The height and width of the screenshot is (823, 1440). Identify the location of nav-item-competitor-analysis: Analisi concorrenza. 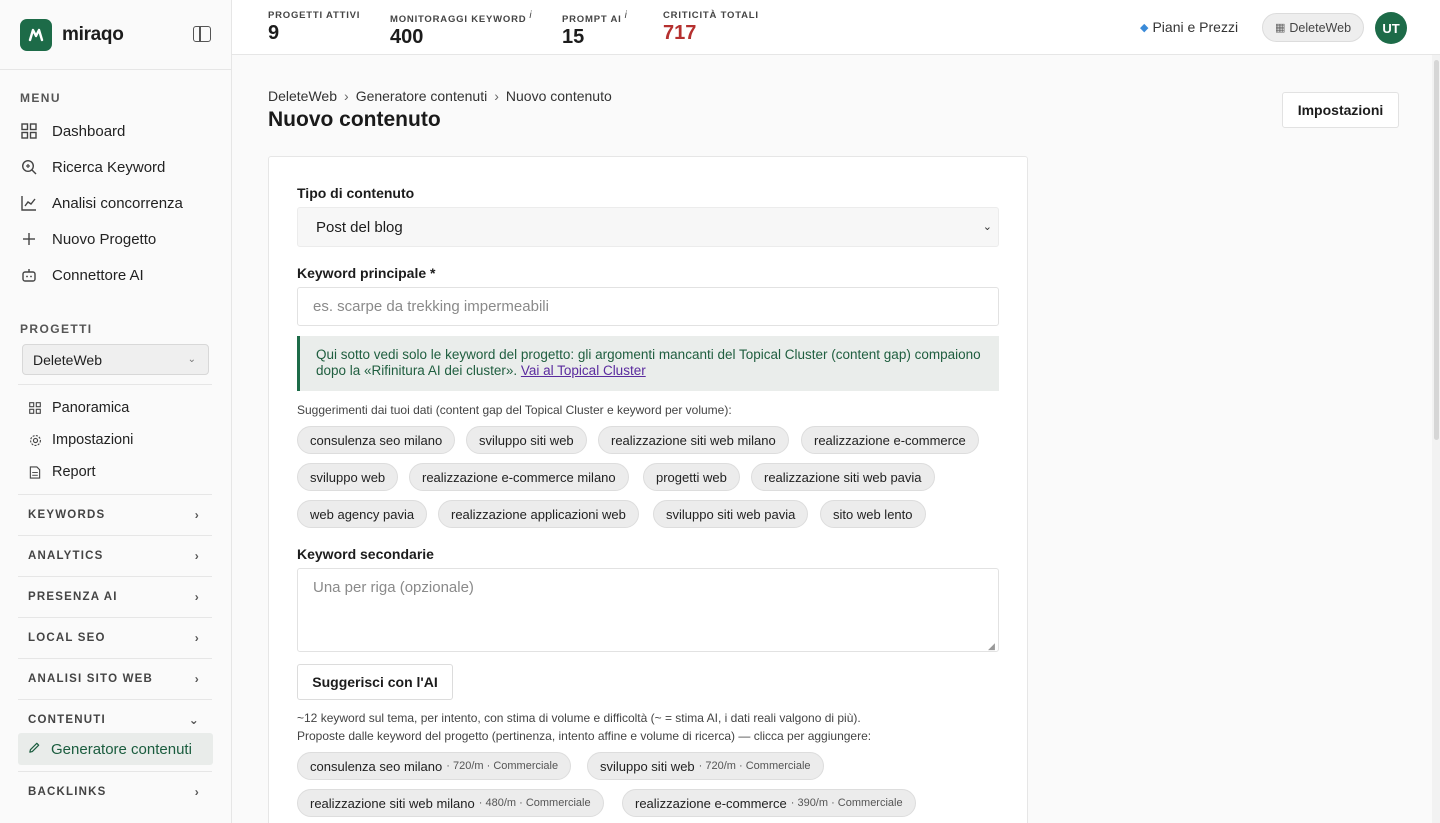
(101, 203).